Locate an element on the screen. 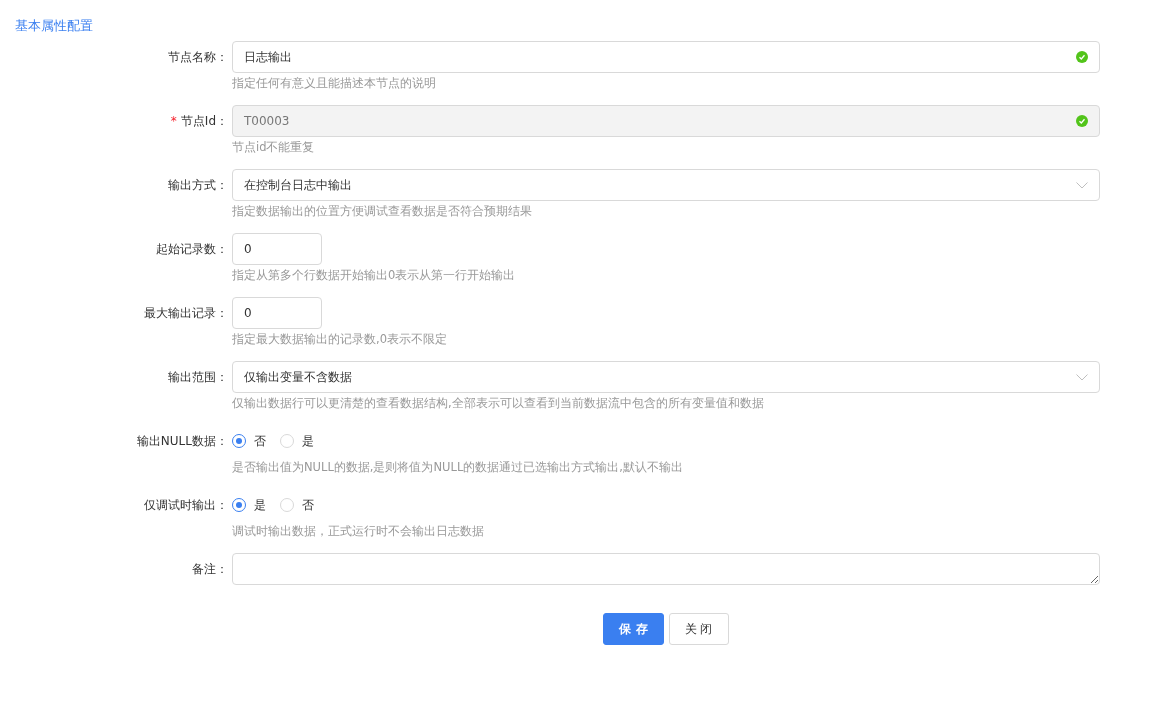  field-label: 输出范围： is located at coordinates (198, 377).